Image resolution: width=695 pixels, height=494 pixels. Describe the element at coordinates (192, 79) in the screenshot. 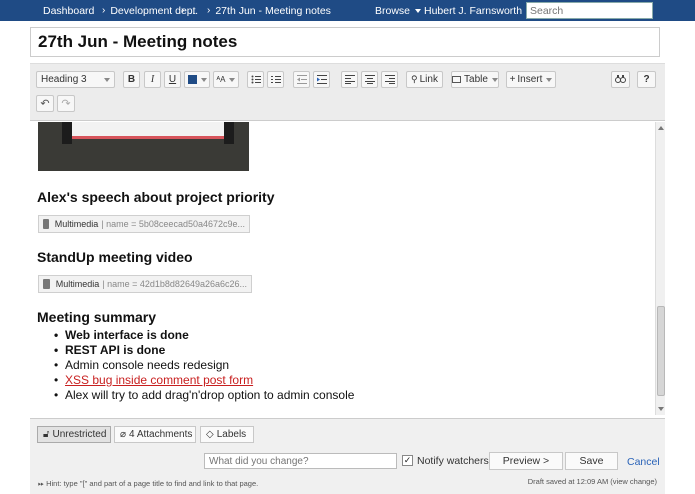

I see `text-color-swatch` at that location.